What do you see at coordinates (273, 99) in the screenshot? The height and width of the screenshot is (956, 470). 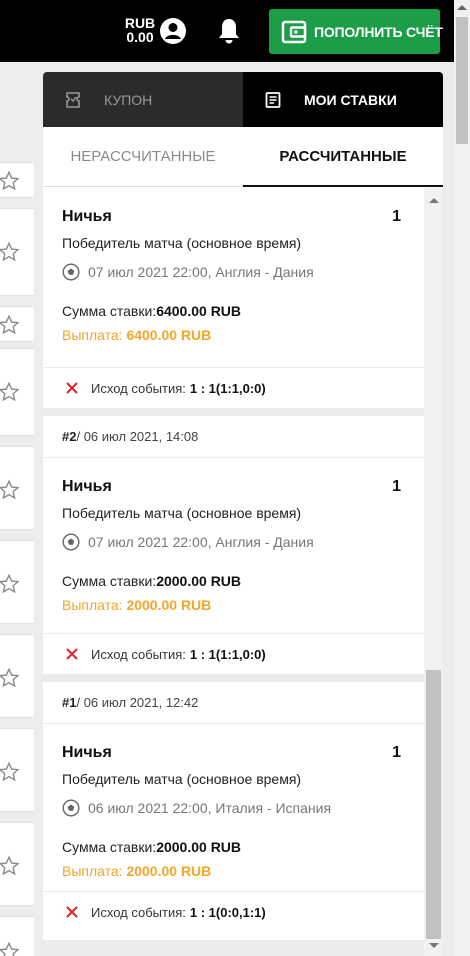 I see `bets-list-icon` at bounding box center [273, 99].